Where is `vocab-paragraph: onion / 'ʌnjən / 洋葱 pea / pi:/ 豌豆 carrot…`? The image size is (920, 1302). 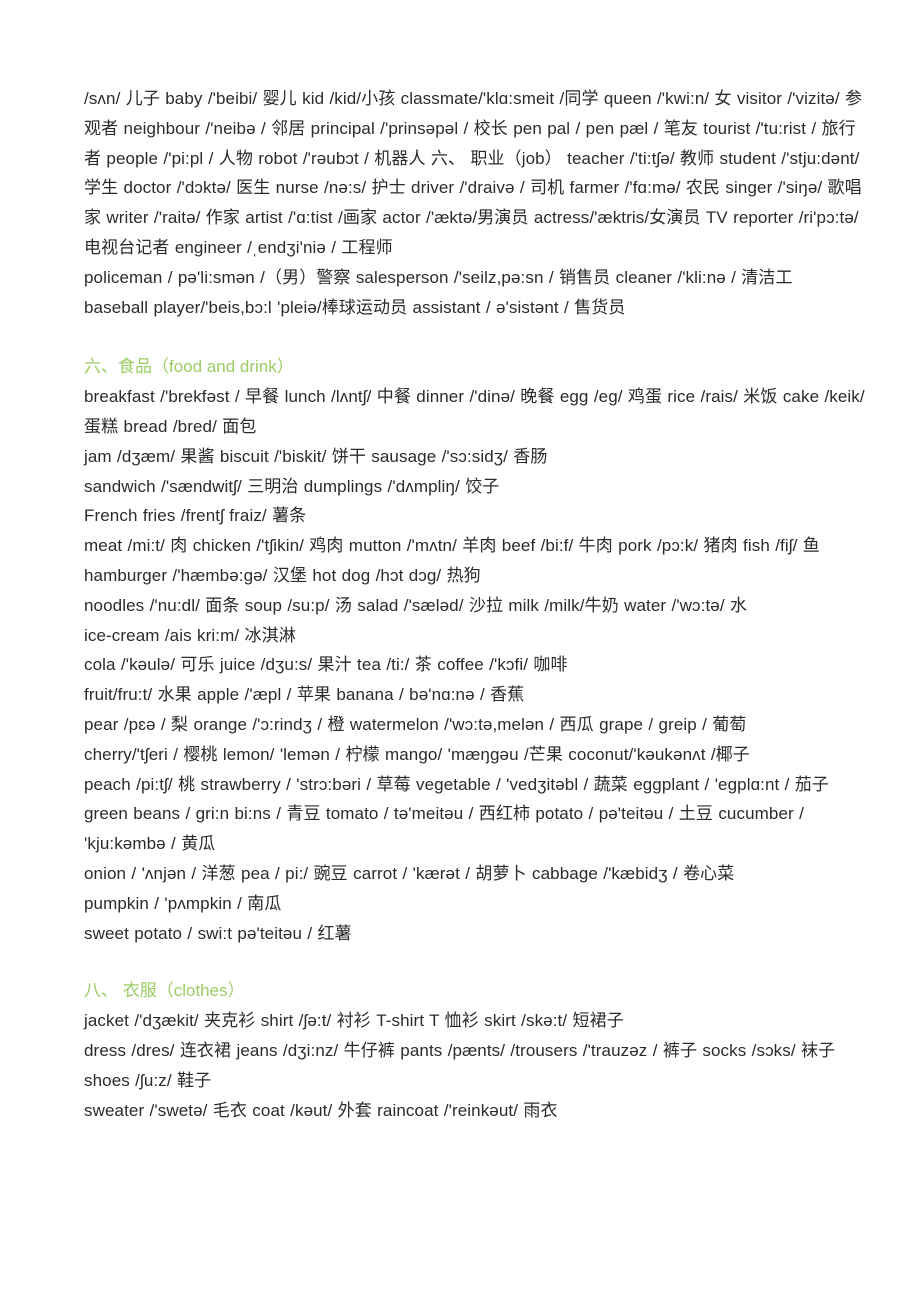
vocab-paragraph: onion / 'ʌnjən / 洋葱 pea / pi:/ 豌豆 carrot… is located at coordinates (409, 873).